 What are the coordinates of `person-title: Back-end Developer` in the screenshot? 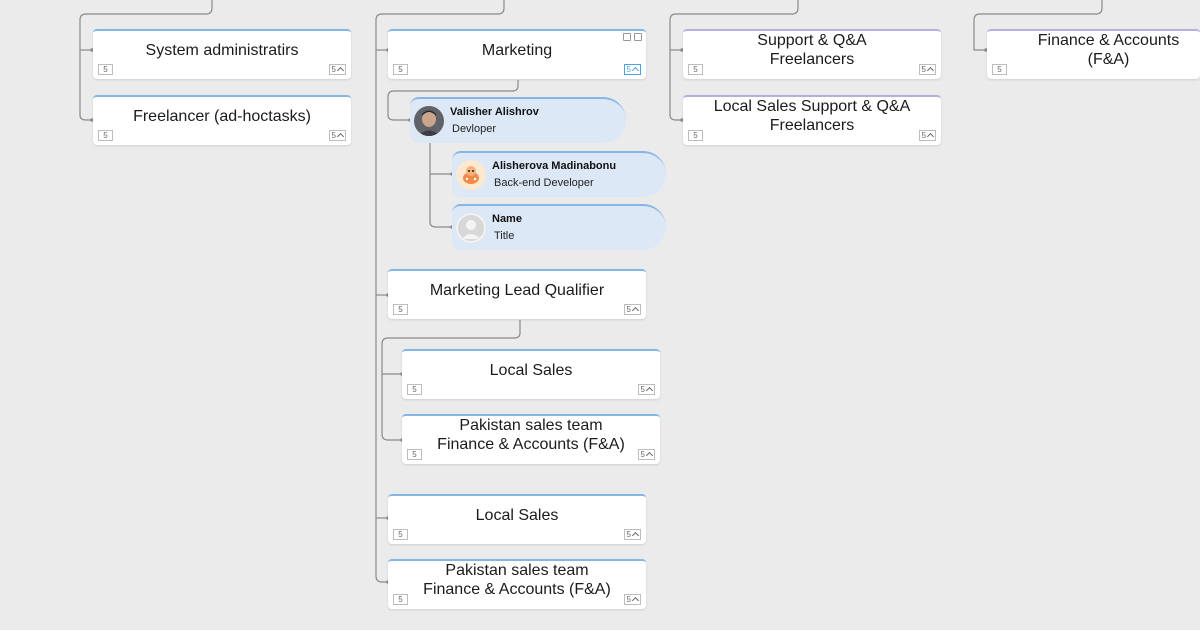 It's located at (544, 183).